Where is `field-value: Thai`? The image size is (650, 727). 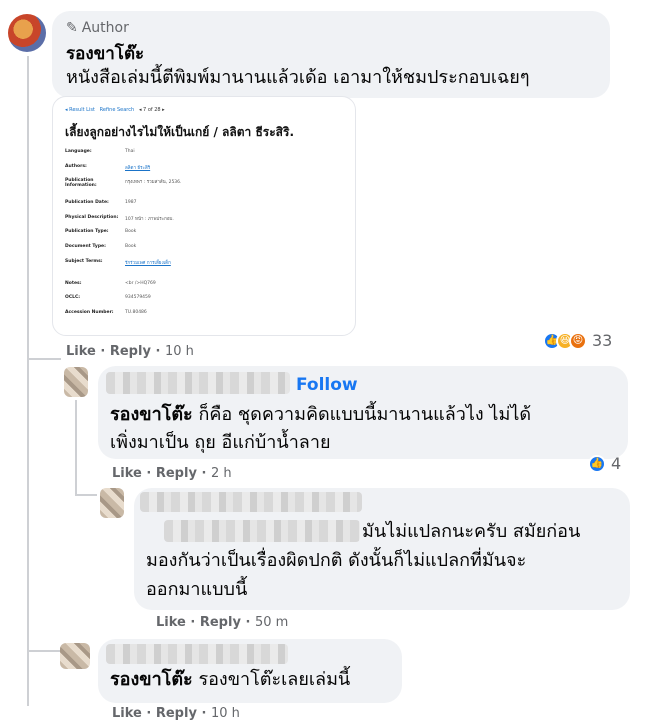 field-value: Thai is located at coordinates (130, 151).